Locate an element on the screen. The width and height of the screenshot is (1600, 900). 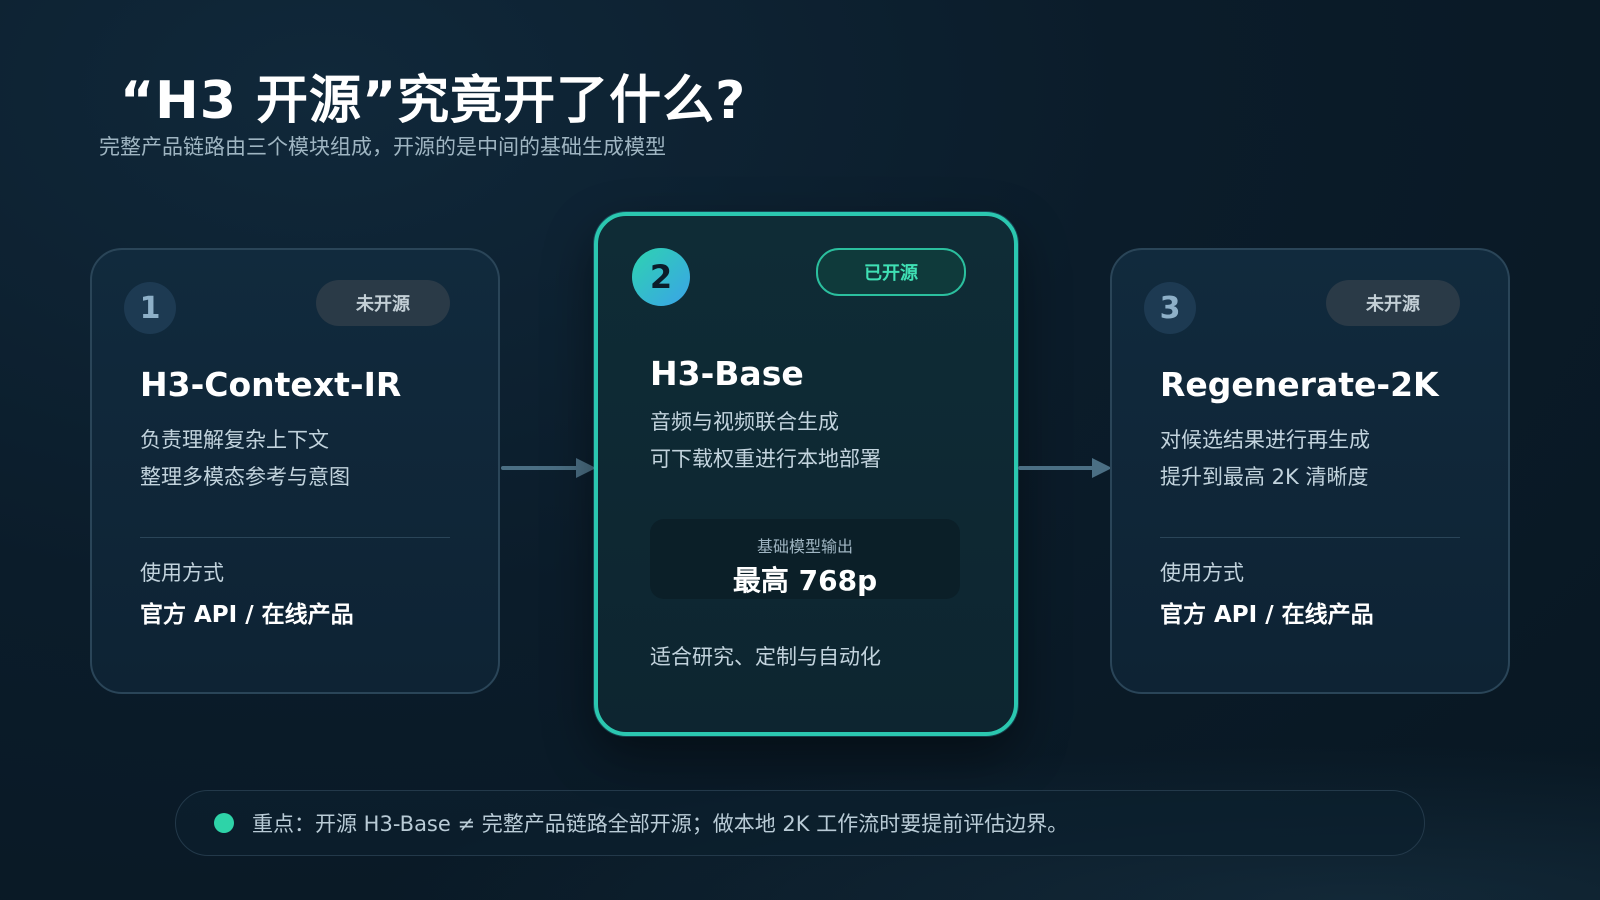
description-line: 提升到最高 2K 清晰度 is located at coordinates (1264, 477).